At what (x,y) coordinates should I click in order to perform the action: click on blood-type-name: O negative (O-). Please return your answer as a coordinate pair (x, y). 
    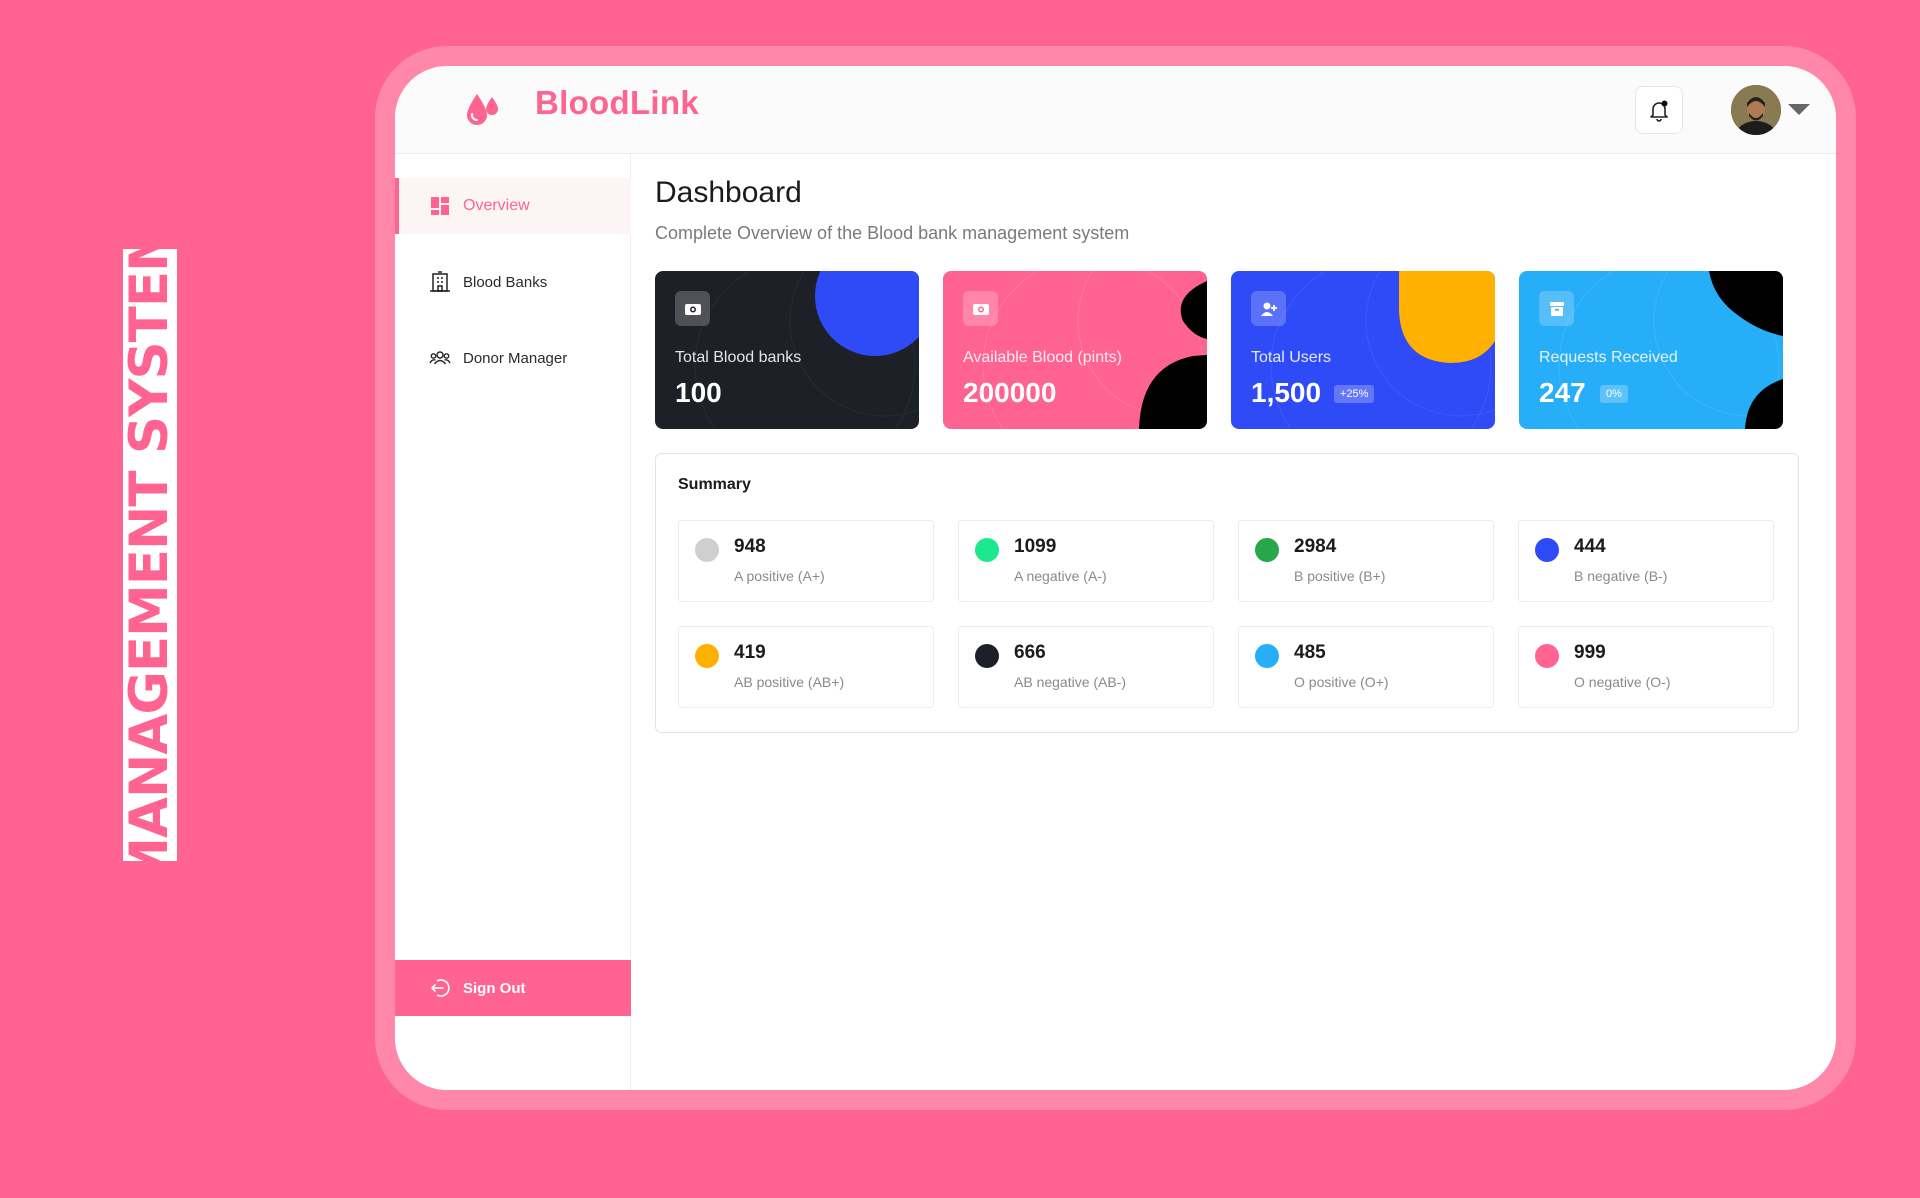
    Looking at the image, I should click on (1622, 682).